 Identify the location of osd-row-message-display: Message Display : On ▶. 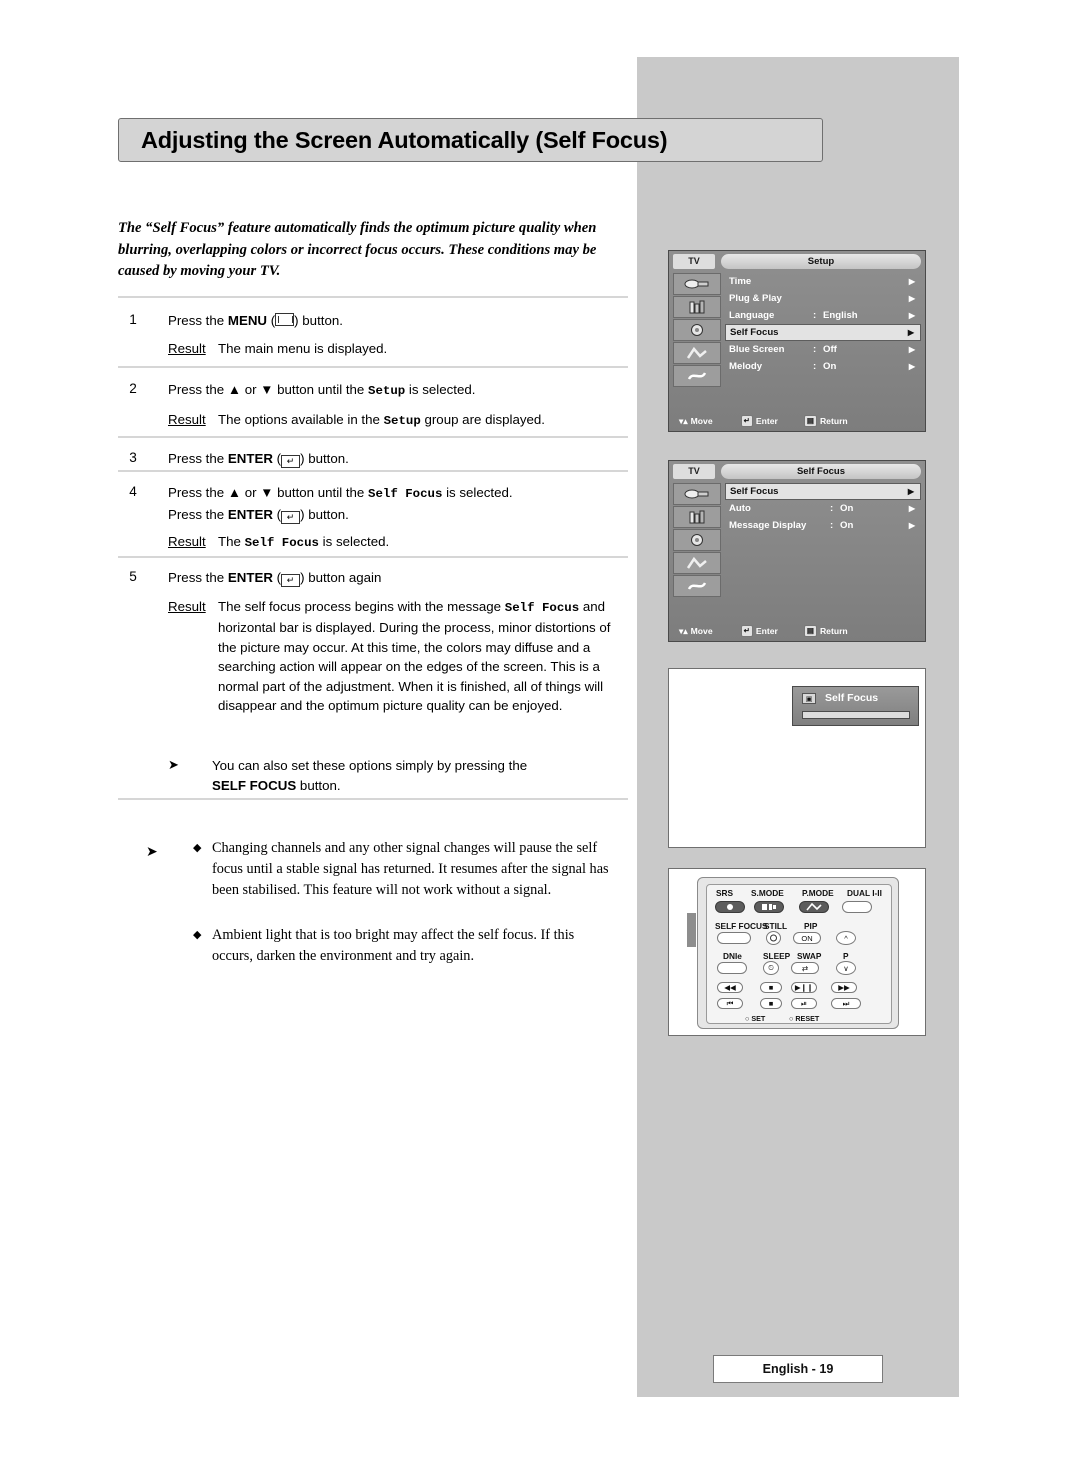
(823, 525).